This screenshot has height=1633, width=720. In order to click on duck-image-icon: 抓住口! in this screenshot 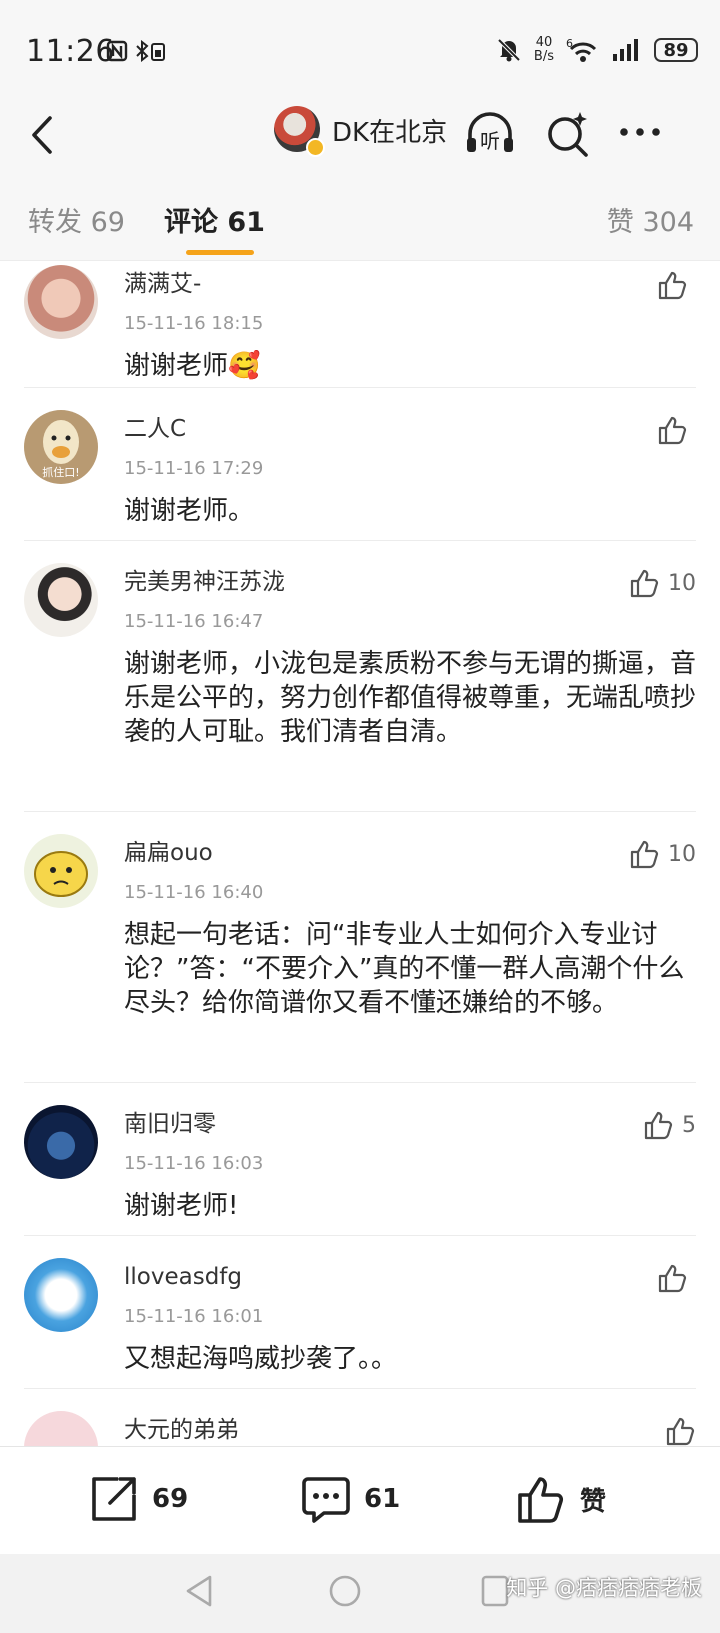, I will do `click(61, 449)`.